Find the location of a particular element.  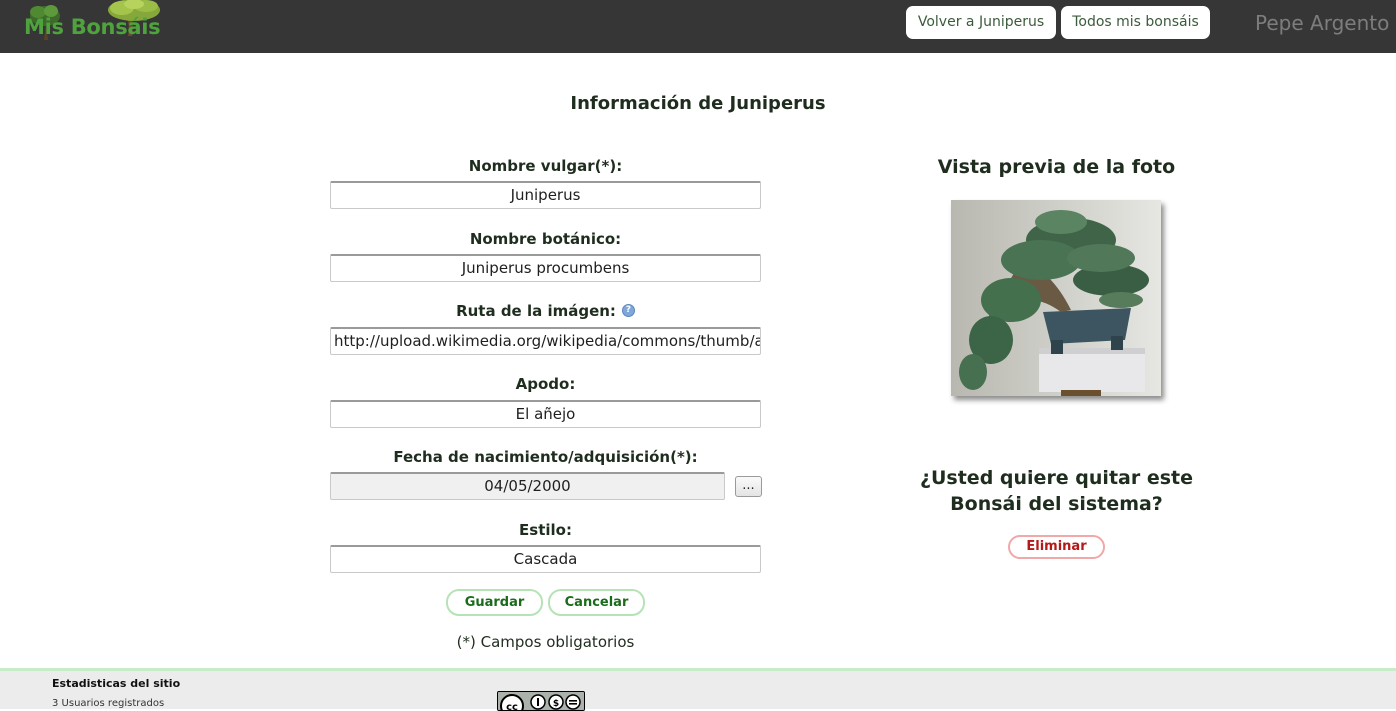

nickname-label: Apodo: is located at coordinates (545, 384).